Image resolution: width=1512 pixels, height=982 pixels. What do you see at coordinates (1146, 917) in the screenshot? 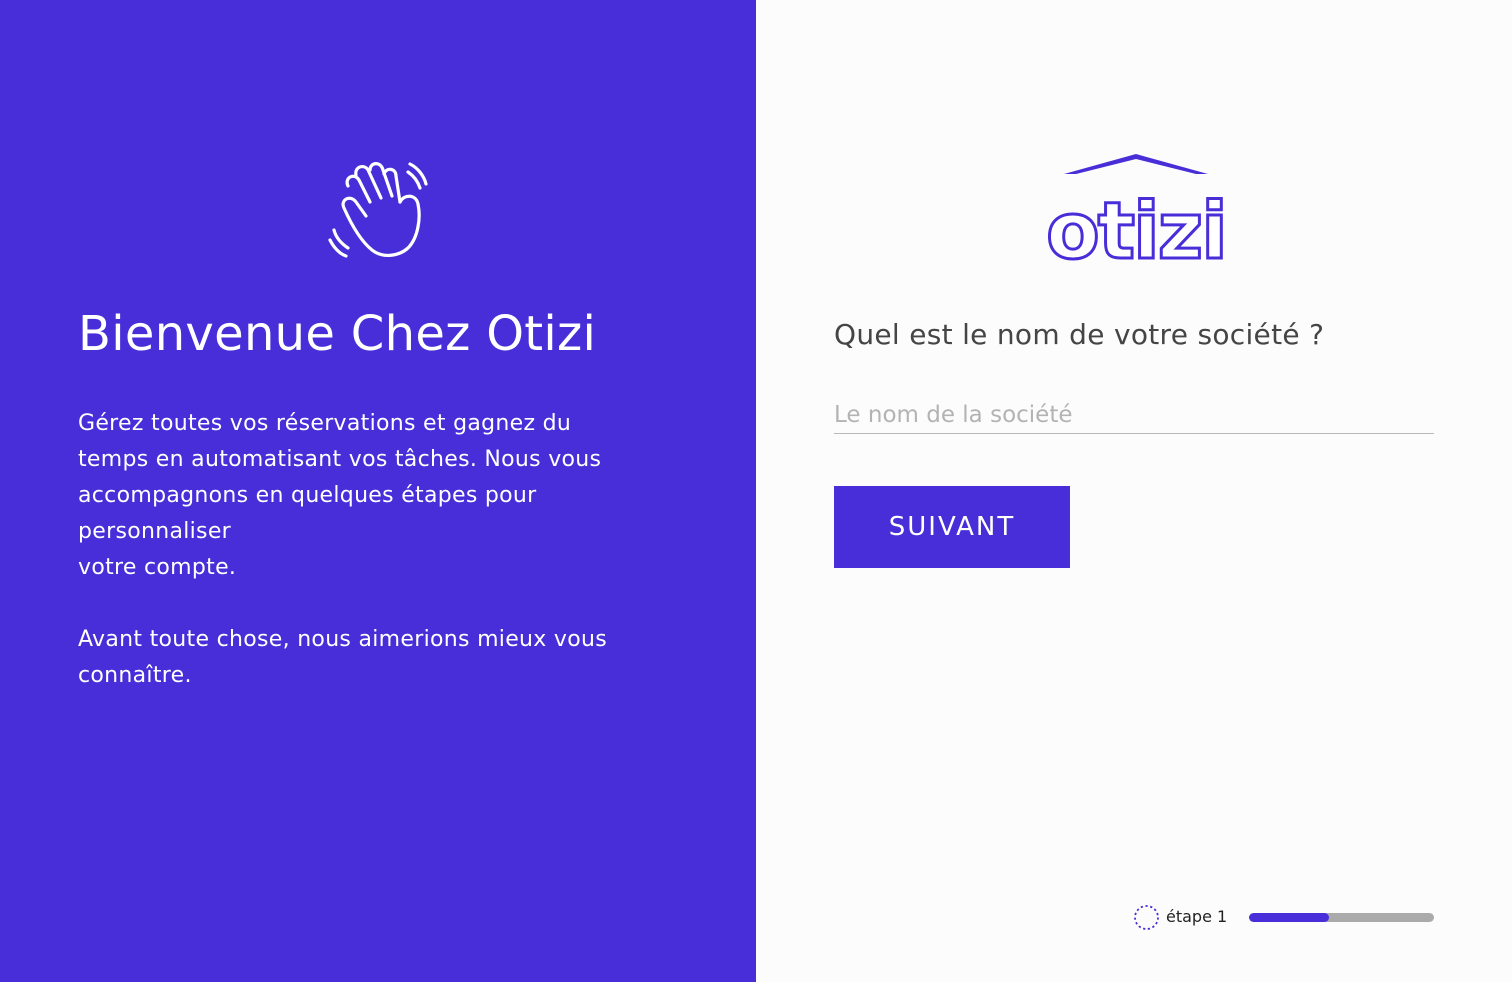
I see `dotted-circle-icon` at bounding box center [1146, 917].